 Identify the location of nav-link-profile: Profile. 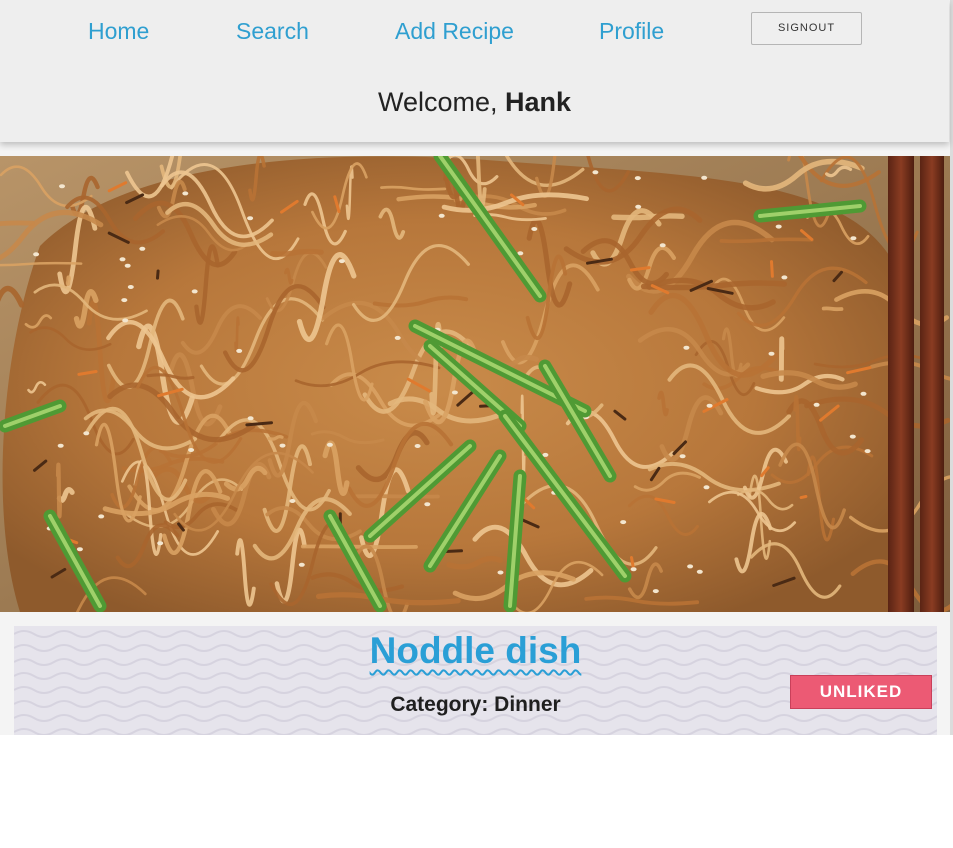
(631, 31).